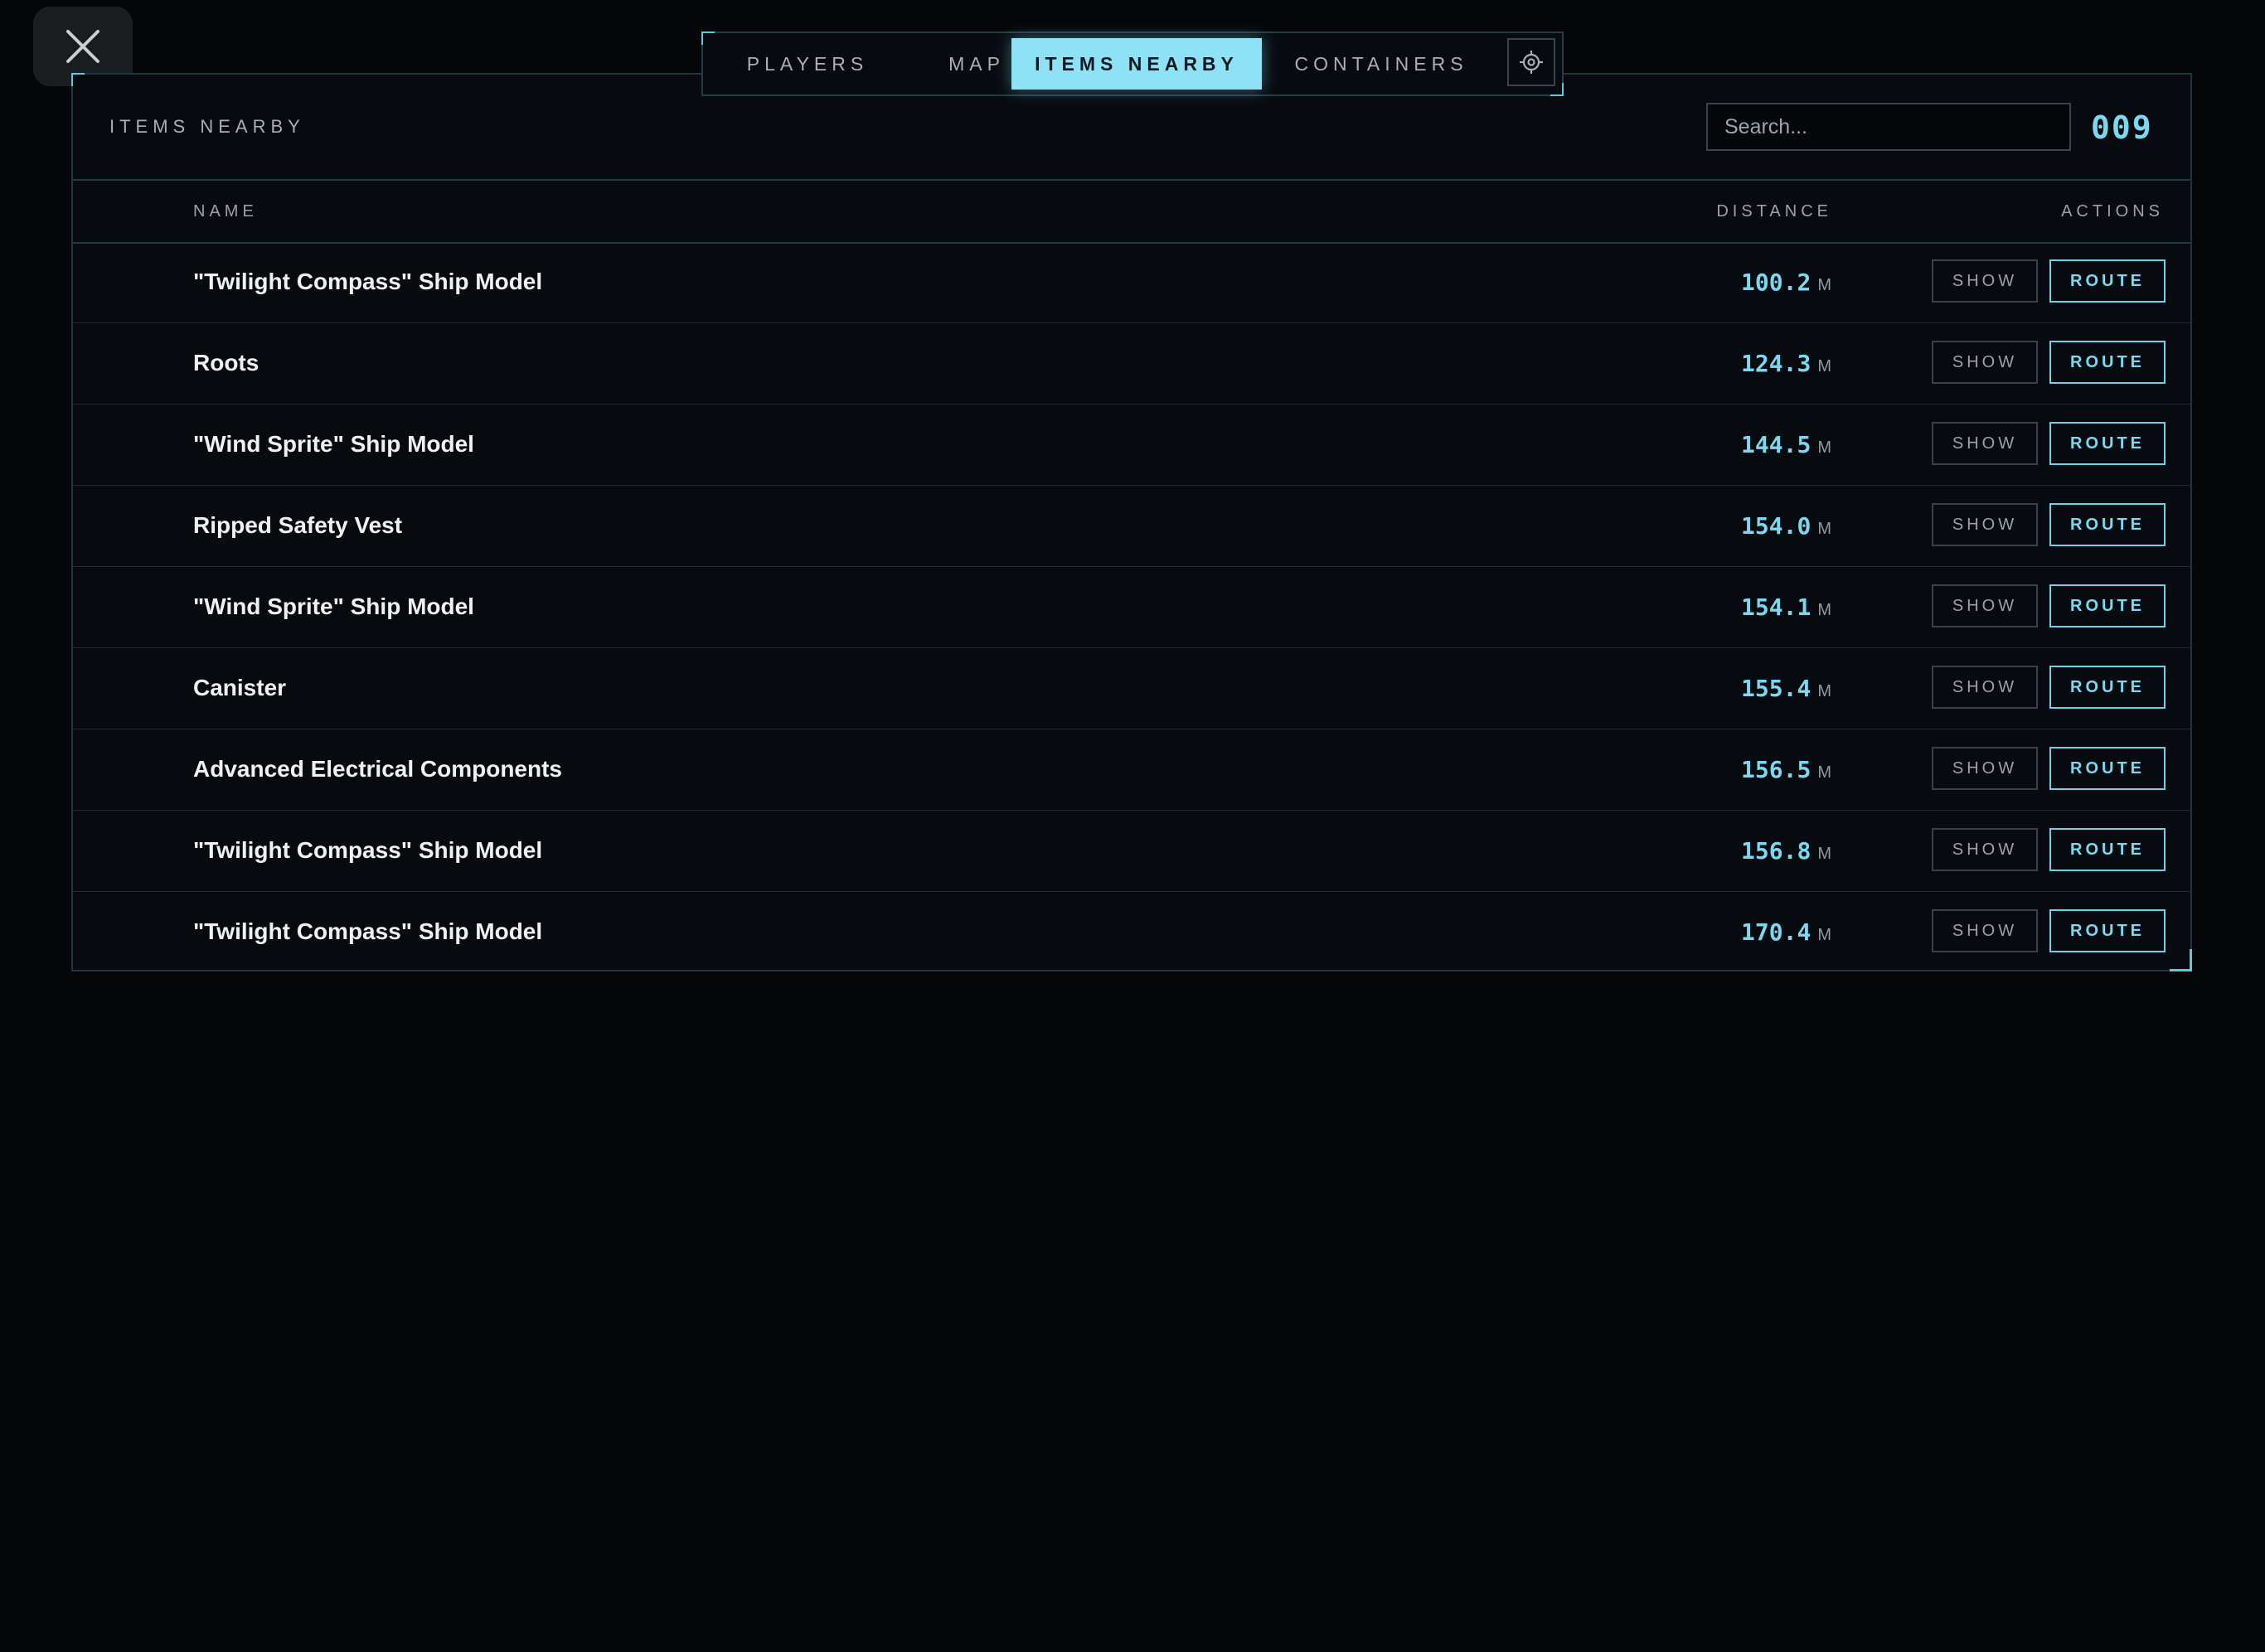  I want to click on distance-value: 155.4, so click(1776, 688).